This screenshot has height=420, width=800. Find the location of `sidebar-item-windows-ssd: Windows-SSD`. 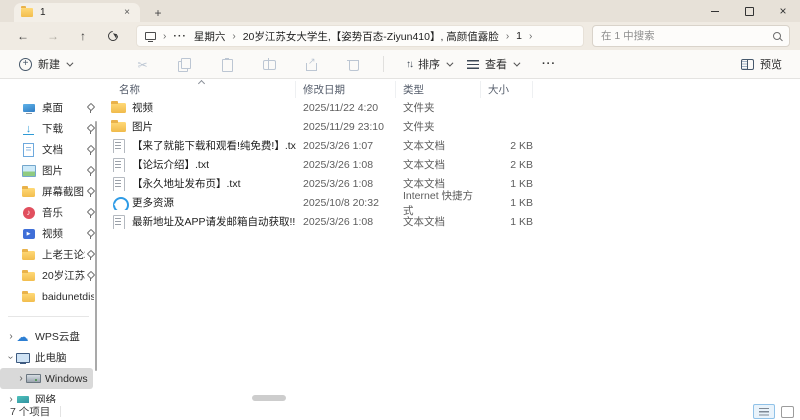

sidebar-item-windows-ssd: Windows-SSD is located at coordinates (46, 378).